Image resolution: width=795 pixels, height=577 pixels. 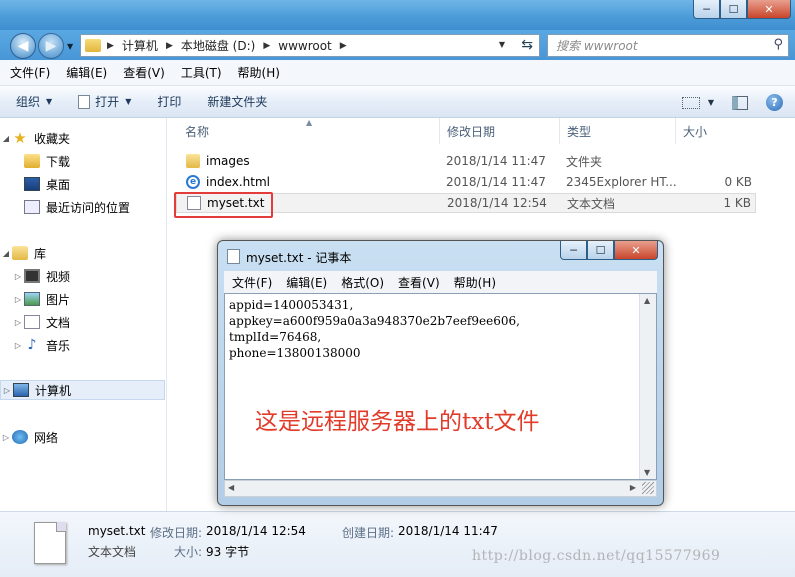 What do you see at coordinates (20, 253) in the screenshot?
I see `library-icon` at bounding box center [20, 253].